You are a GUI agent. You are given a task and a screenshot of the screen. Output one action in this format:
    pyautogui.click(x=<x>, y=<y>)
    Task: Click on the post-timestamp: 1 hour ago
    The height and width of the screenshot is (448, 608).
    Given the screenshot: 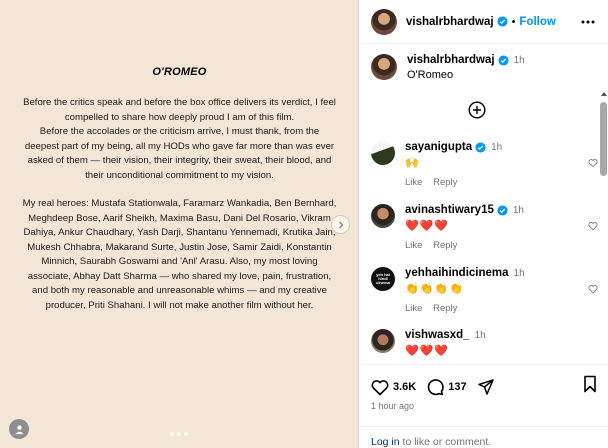 What is the action you would take?
    pyautogui.click(x=484, y=406)
    